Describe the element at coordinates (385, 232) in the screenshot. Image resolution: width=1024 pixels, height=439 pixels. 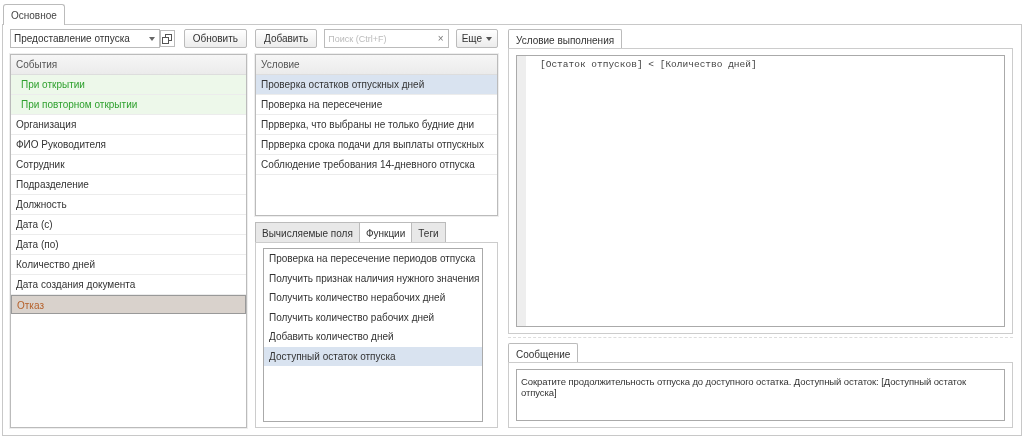
I see `tab: Функции` at that location.